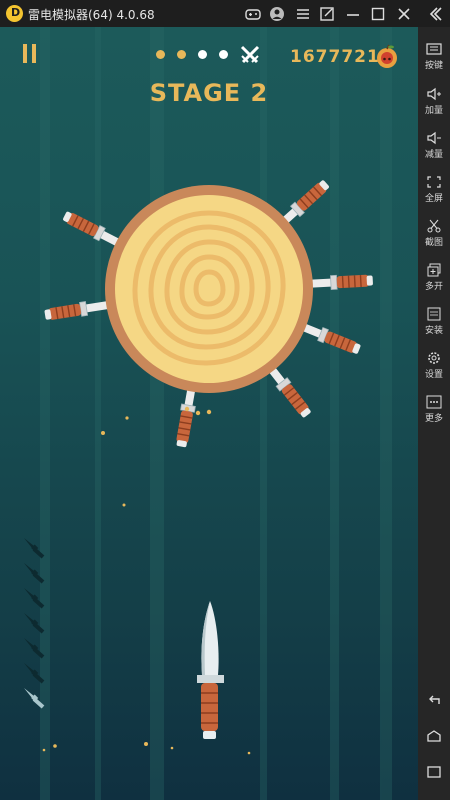 Image resolution: width=450 pixels, height=800 pixels. What do you see at coordinates (434, 94) in the screenshot?
I see `volume-up-icon` at bounding box center [434, 94].